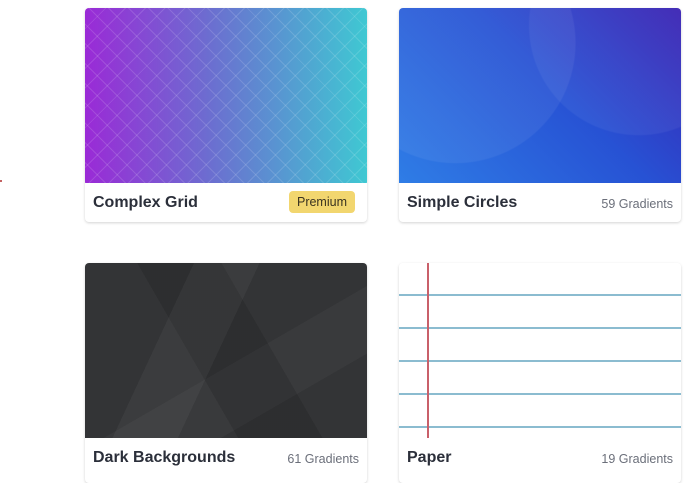 The width and height of the screenshot is (691, 483). What do you see at coordinates (226, 350) in the screenshot?
I see `dark-backgrounds-thumbnail` at bounding box center [226, 350].